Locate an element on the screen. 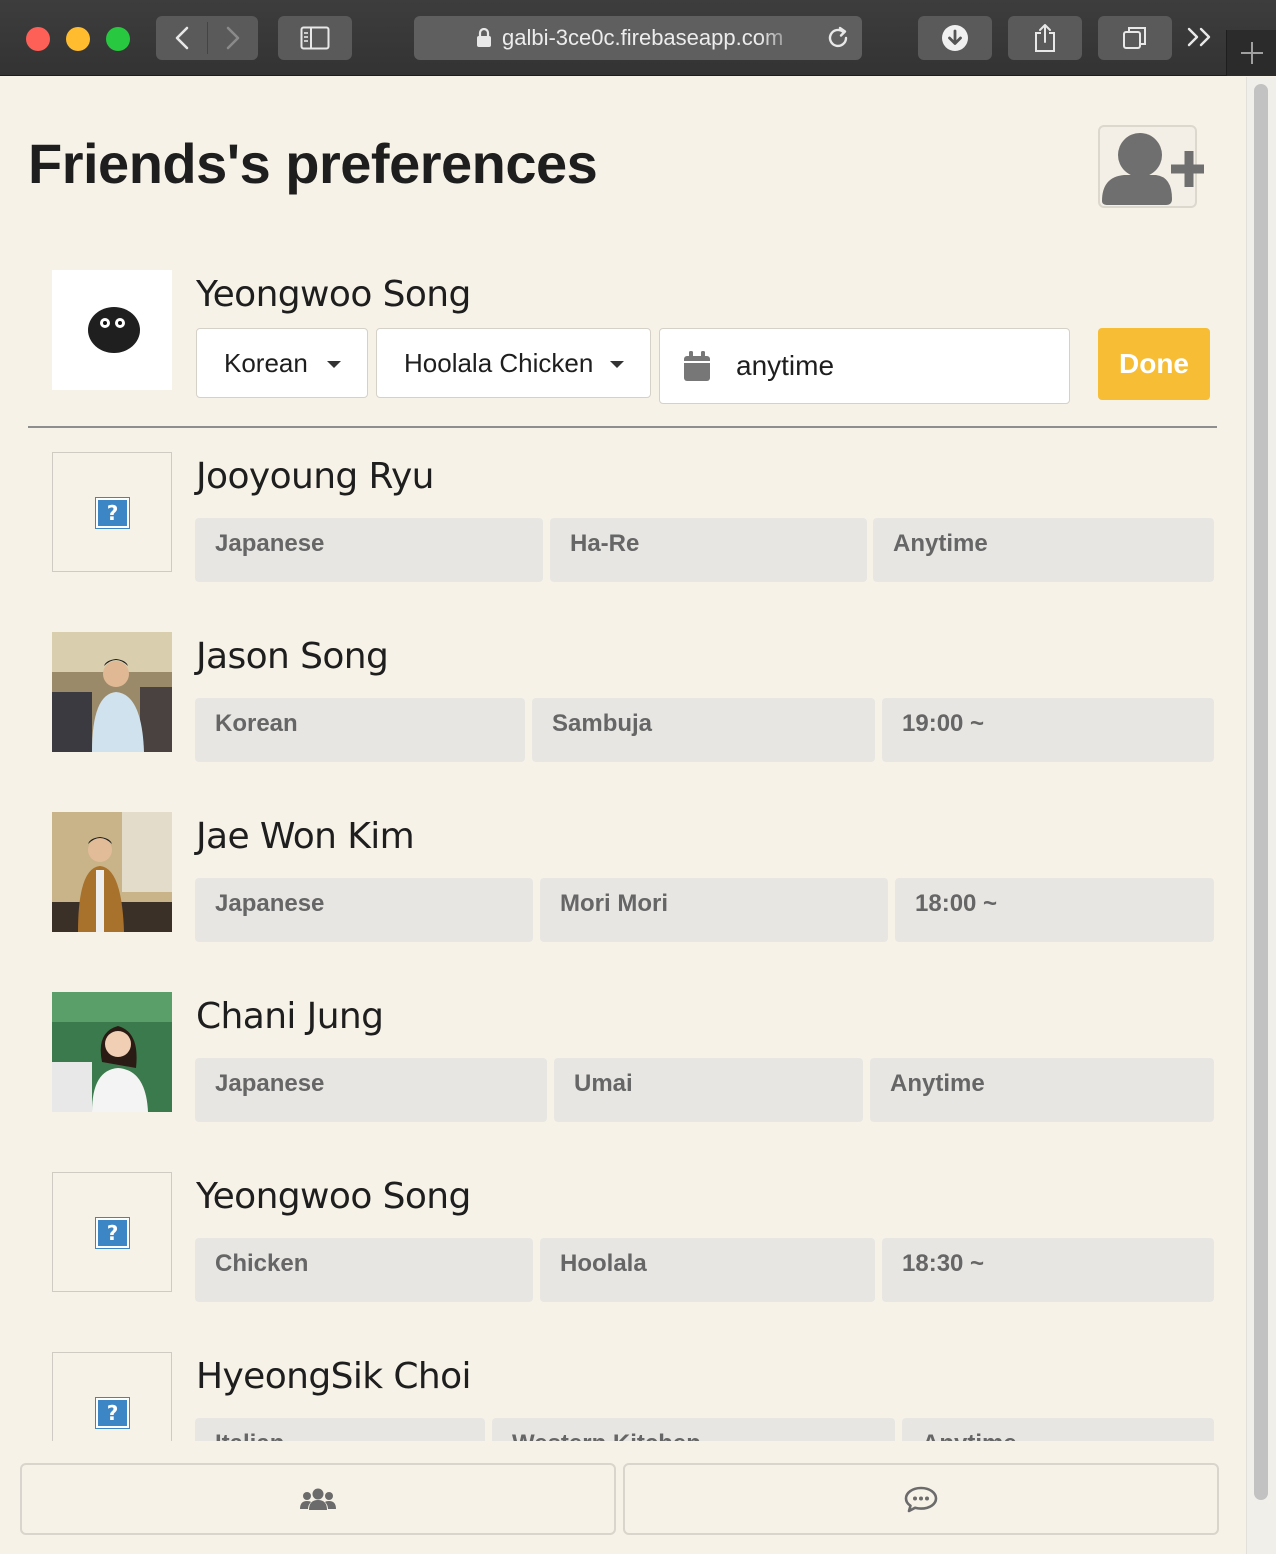 The height and width of the screenshot is (1554, 1276). chat-icon is located at coordinates (921, 1499).